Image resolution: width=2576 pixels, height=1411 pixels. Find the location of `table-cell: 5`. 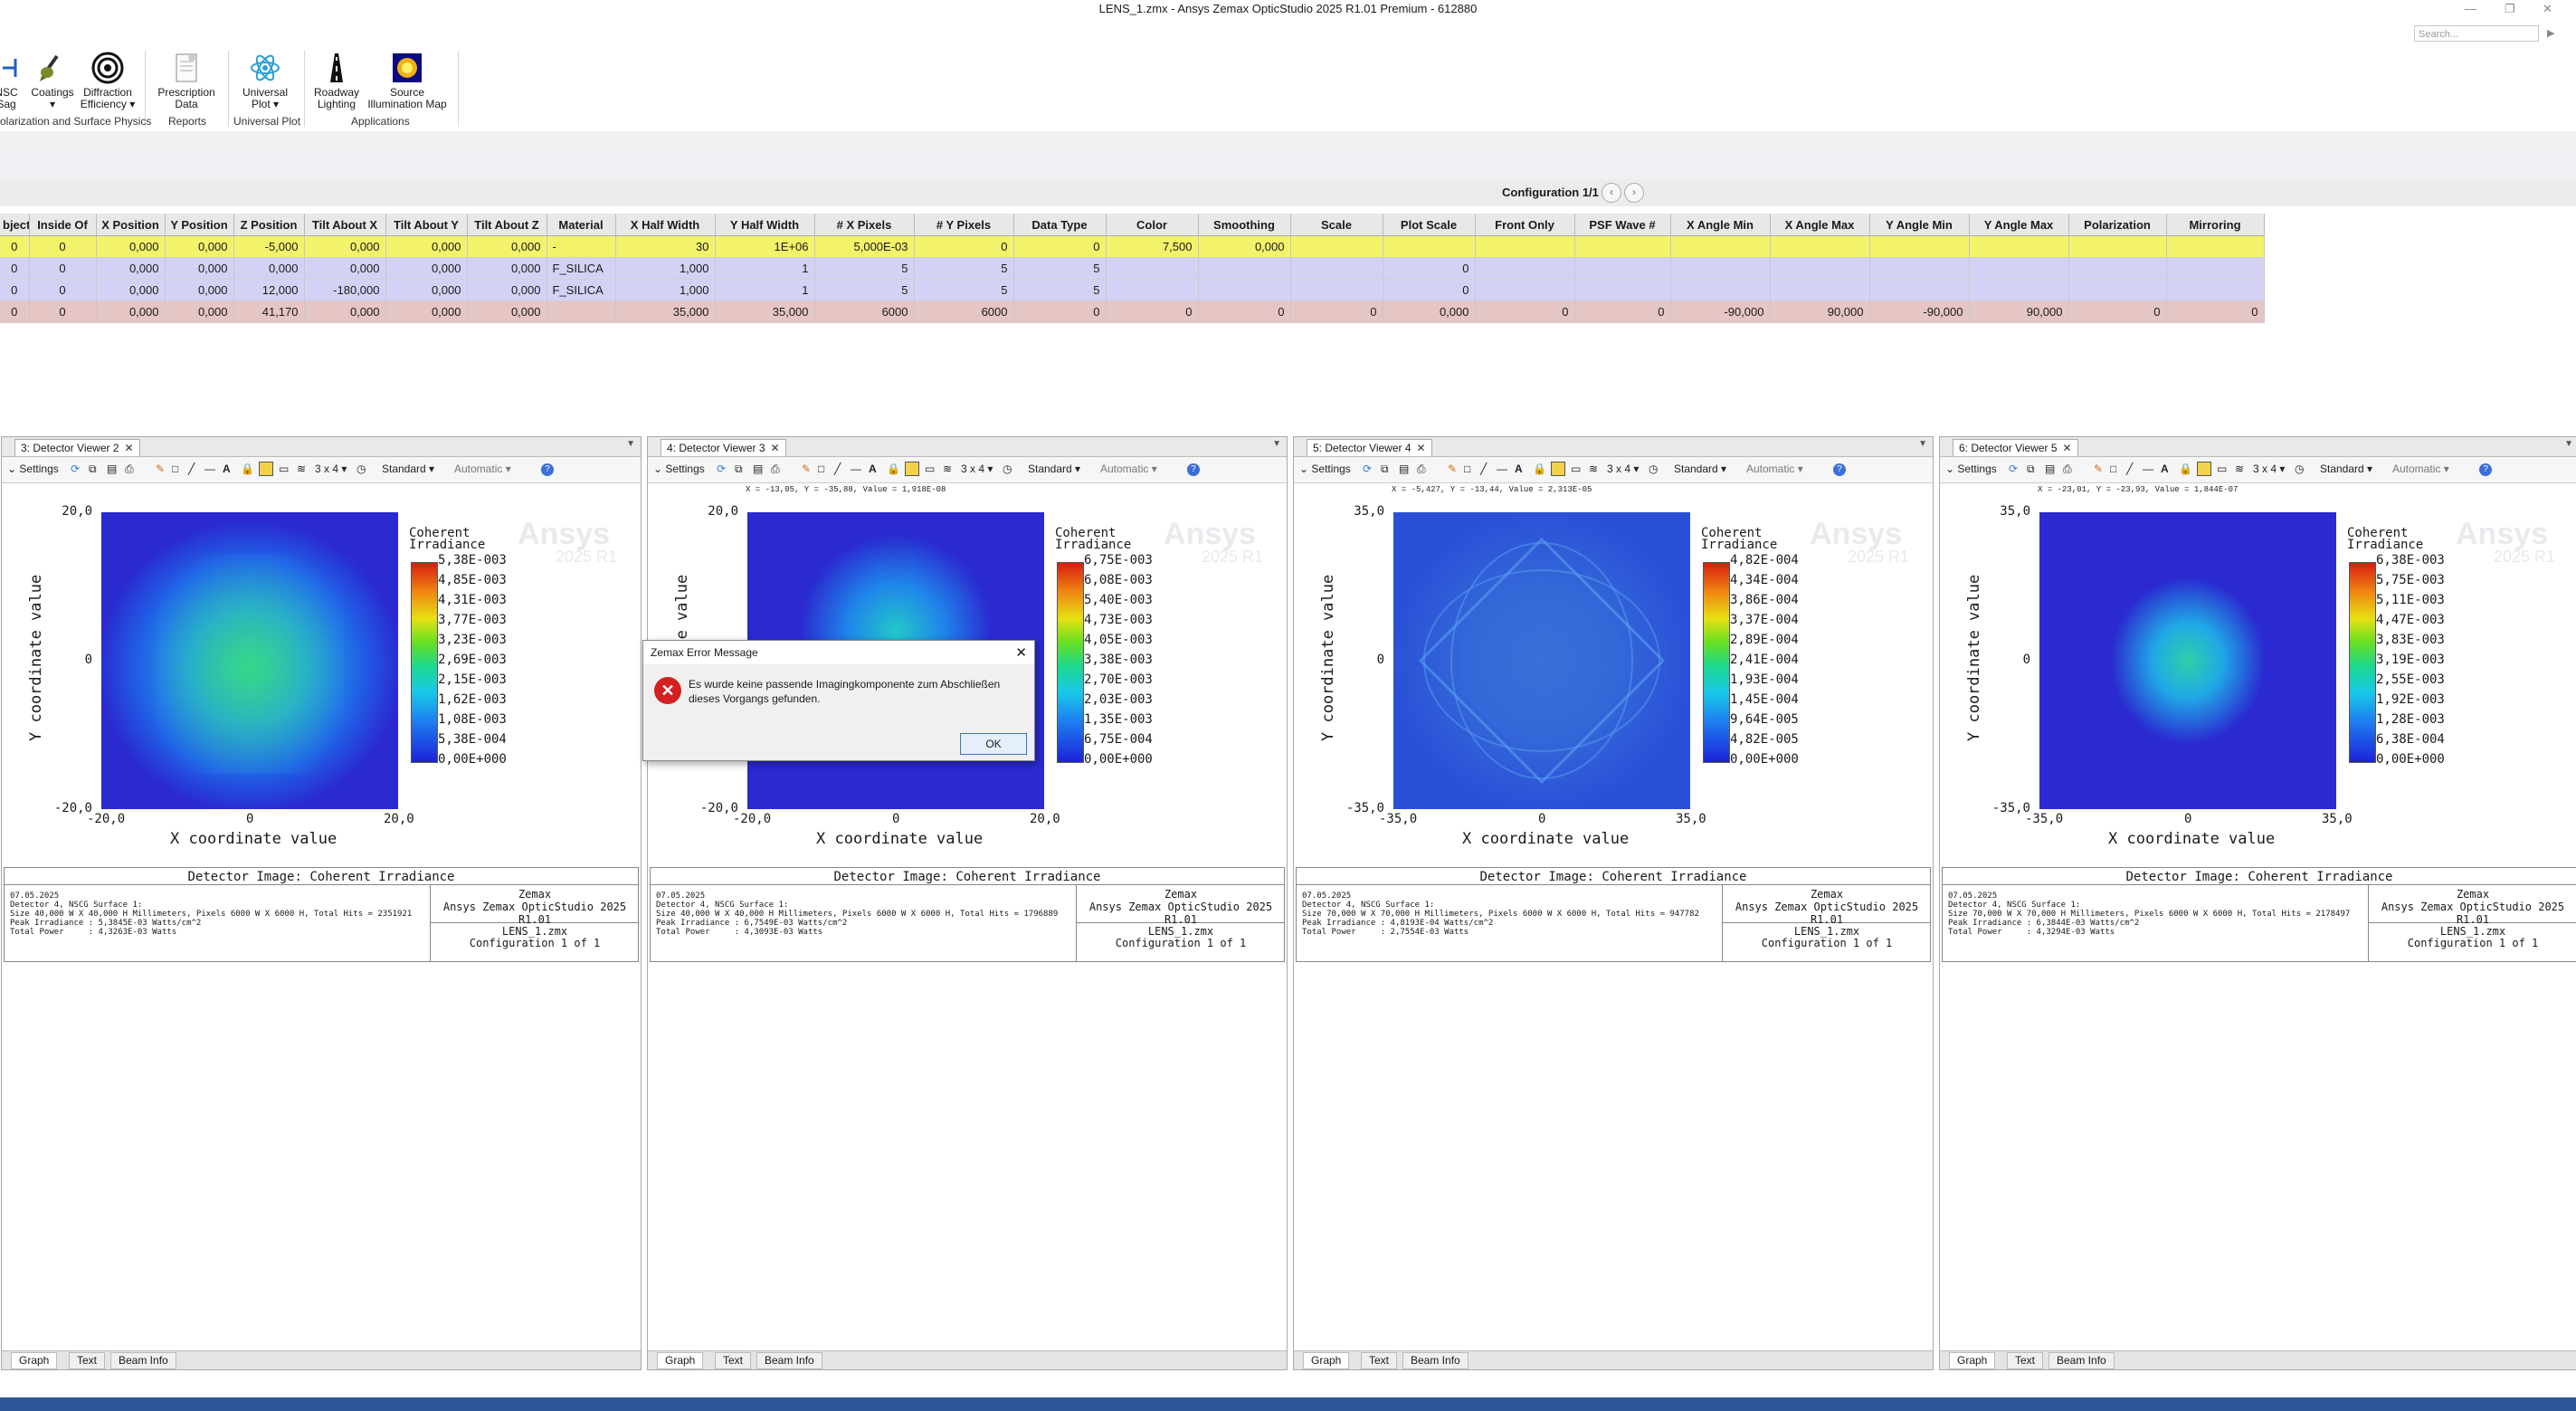

table-cell: 5 is located at coordinates (1060, 269).